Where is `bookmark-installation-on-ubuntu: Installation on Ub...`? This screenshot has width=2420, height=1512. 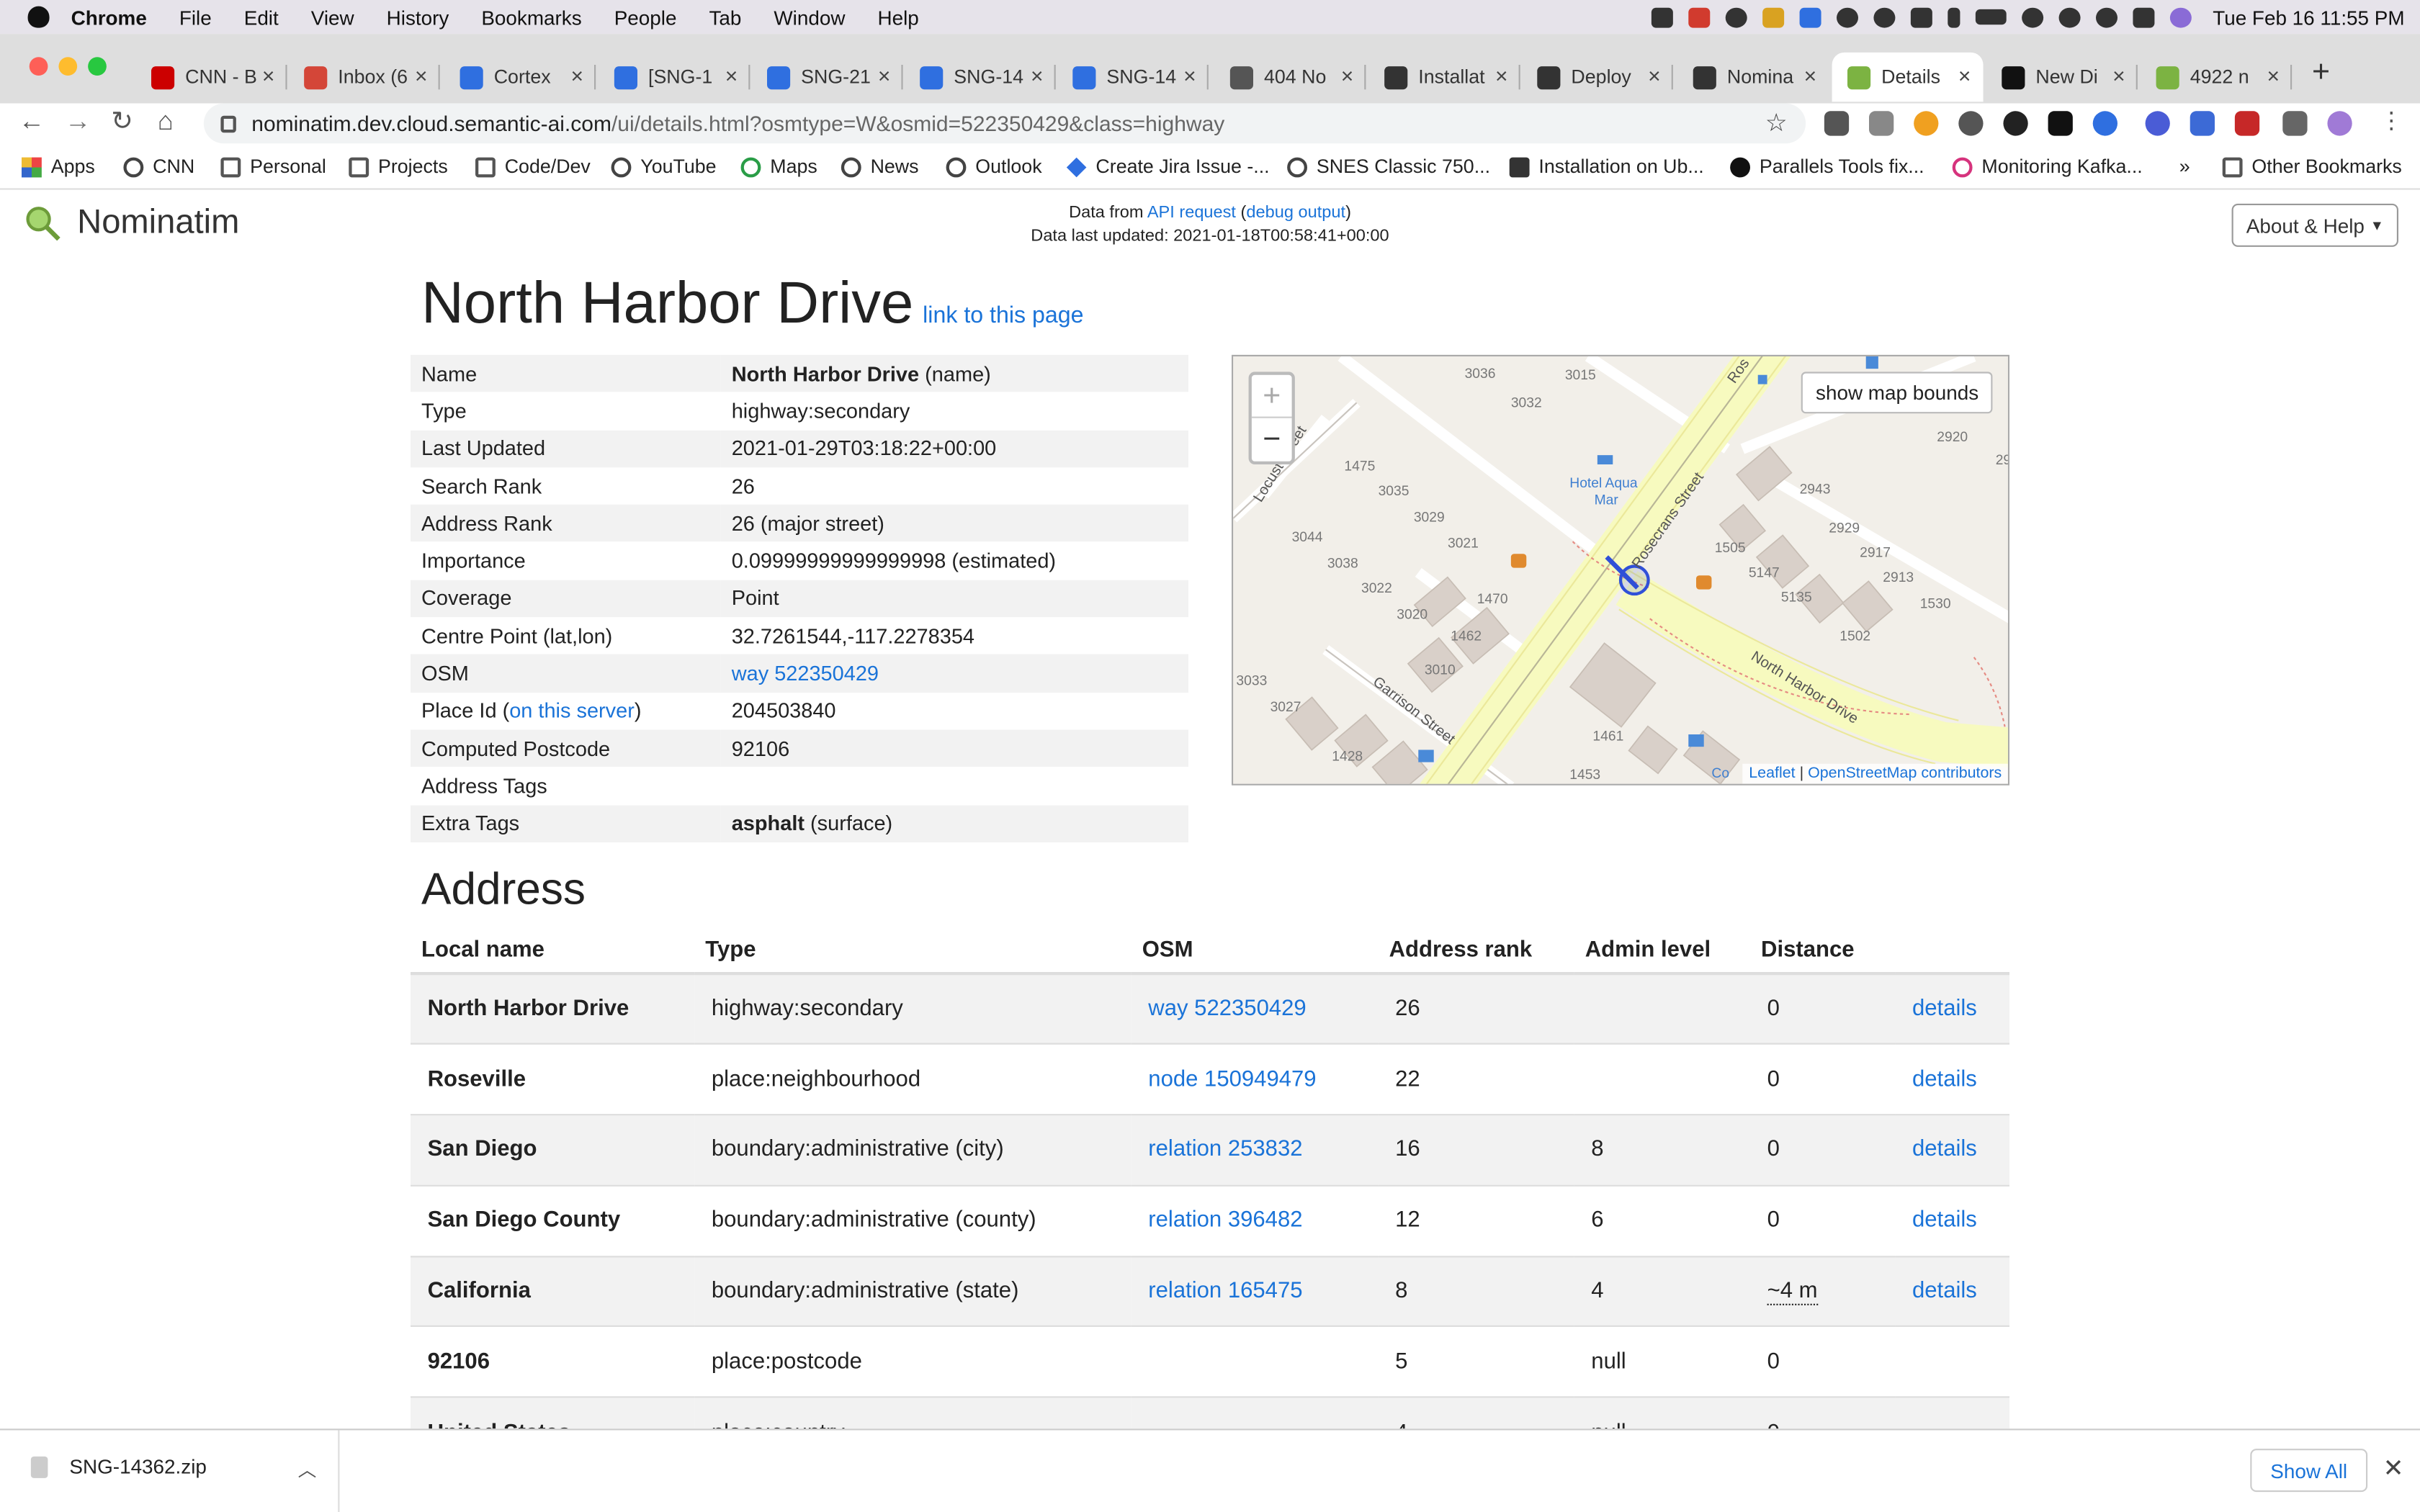
bookmark-installation-on-ubuntu: Installation on Ub... is located at coordinates (1607, 166).